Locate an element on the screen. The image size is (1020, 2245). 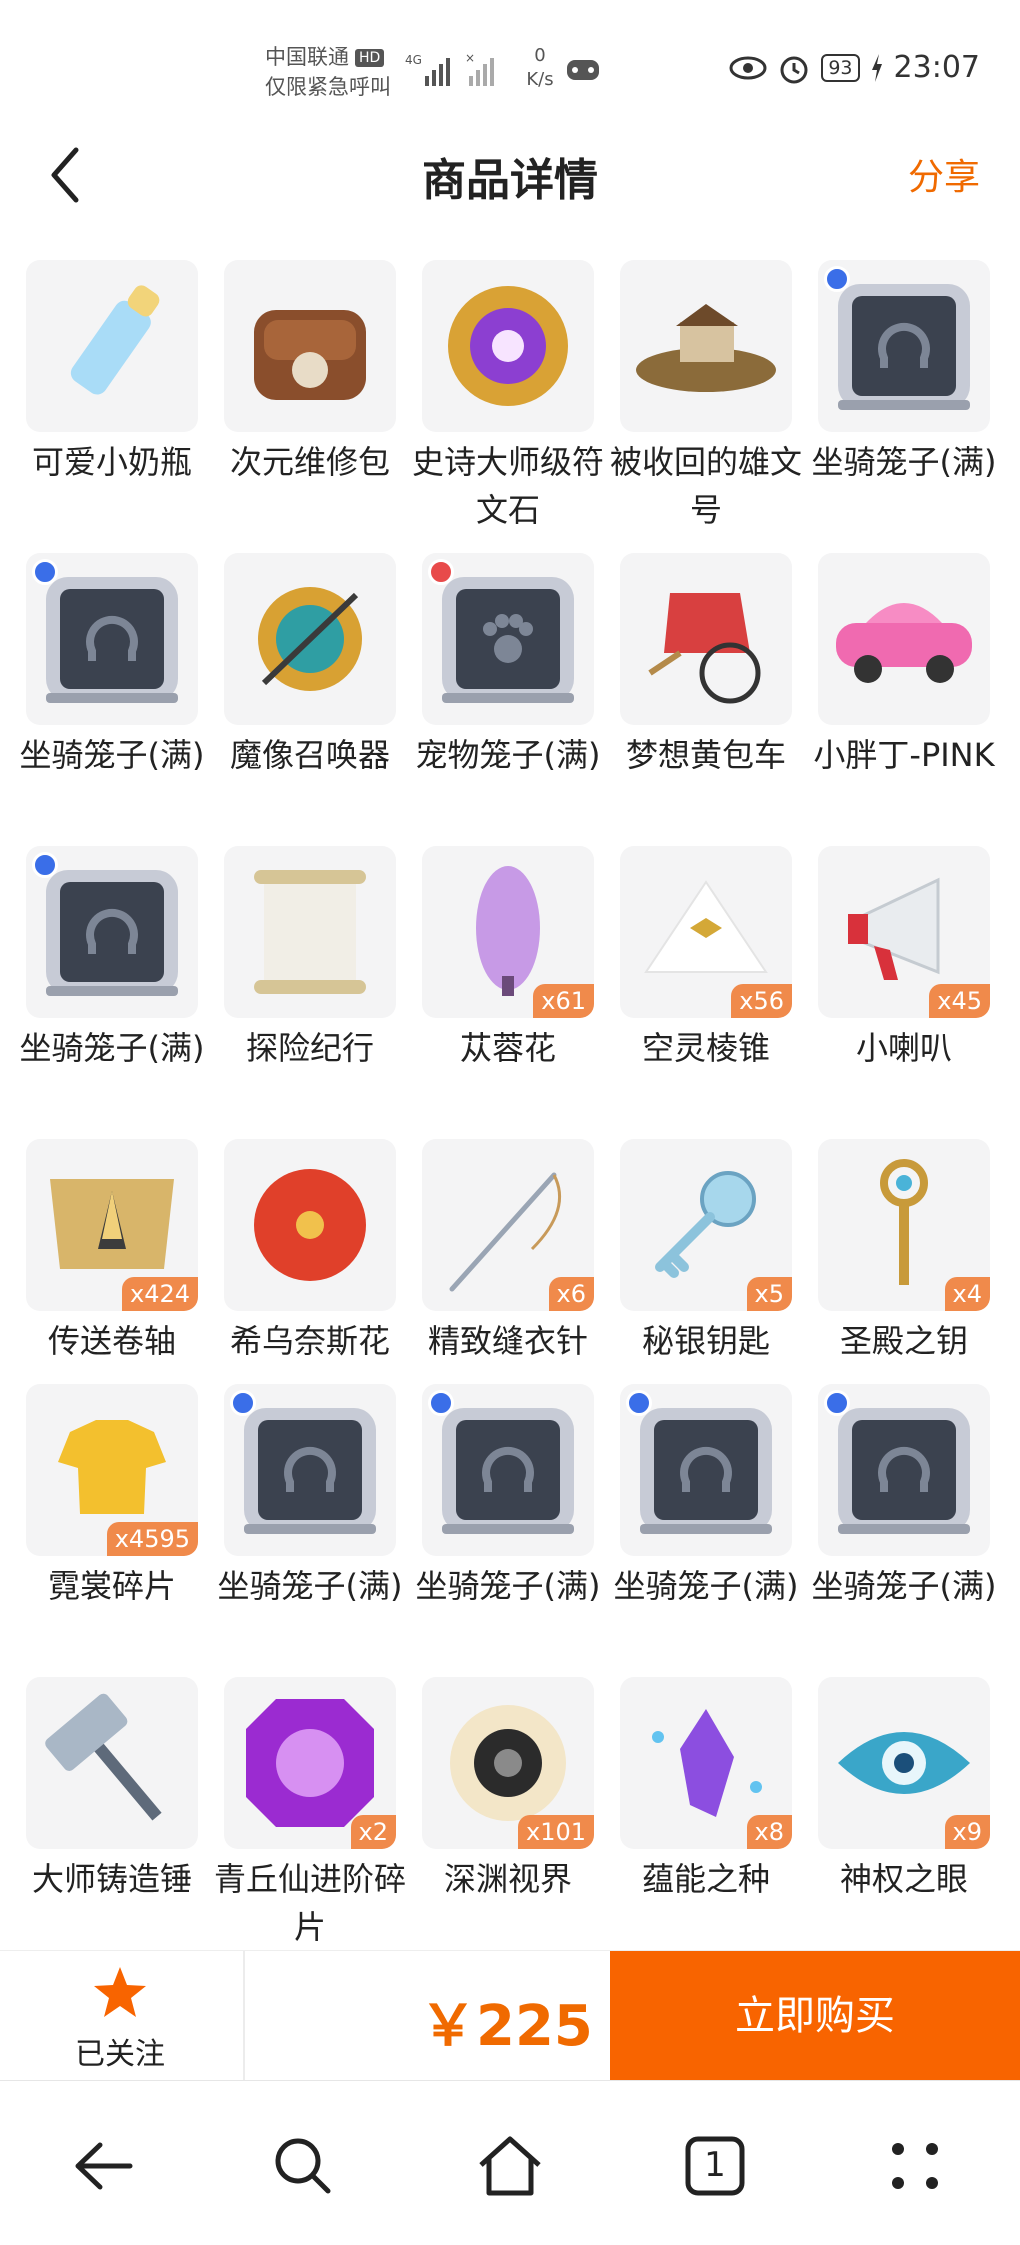
quantity-badge: x424 is located at coordinates (159, 1294).